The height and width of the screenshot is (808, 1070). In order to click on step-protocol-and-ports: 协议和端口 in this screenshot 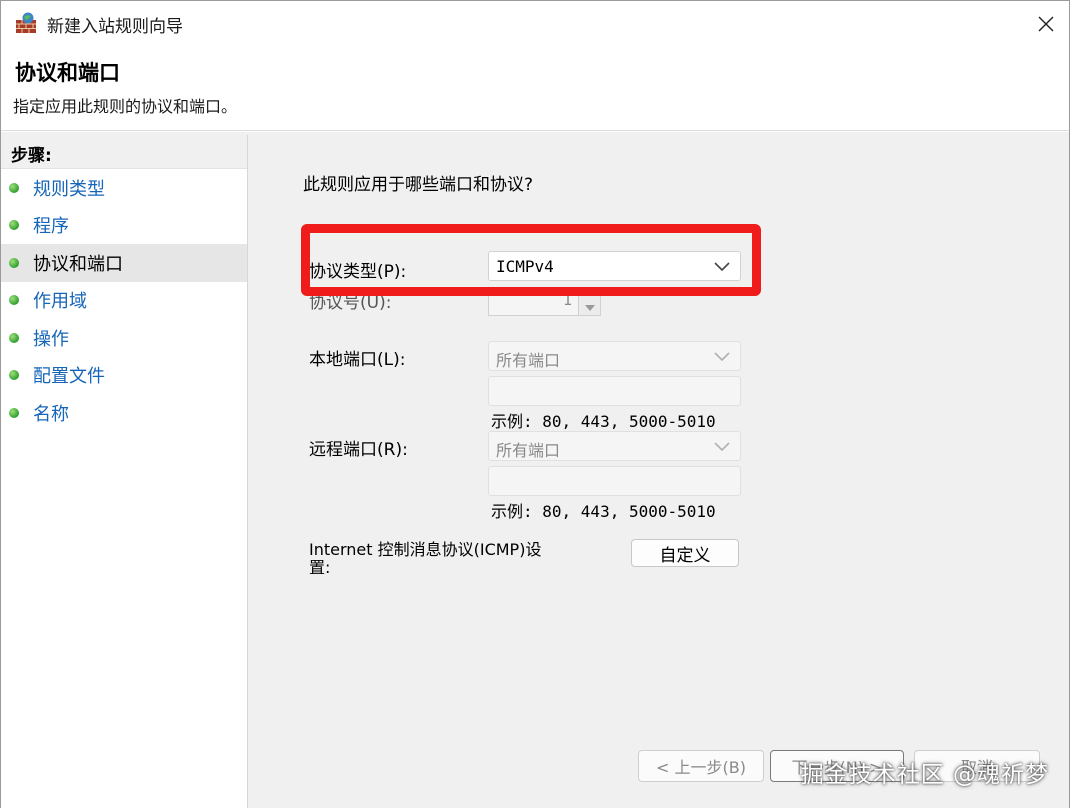, I will do `click(124, 263)`.